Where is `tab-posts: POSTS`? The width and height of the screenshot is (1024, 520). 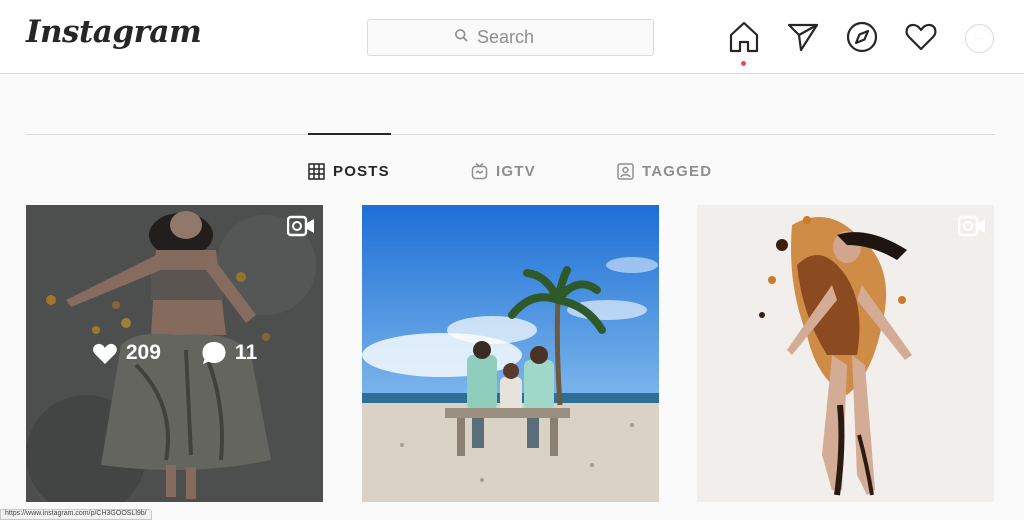 tab-posts: POSTS is located at coordinates (349, 171).